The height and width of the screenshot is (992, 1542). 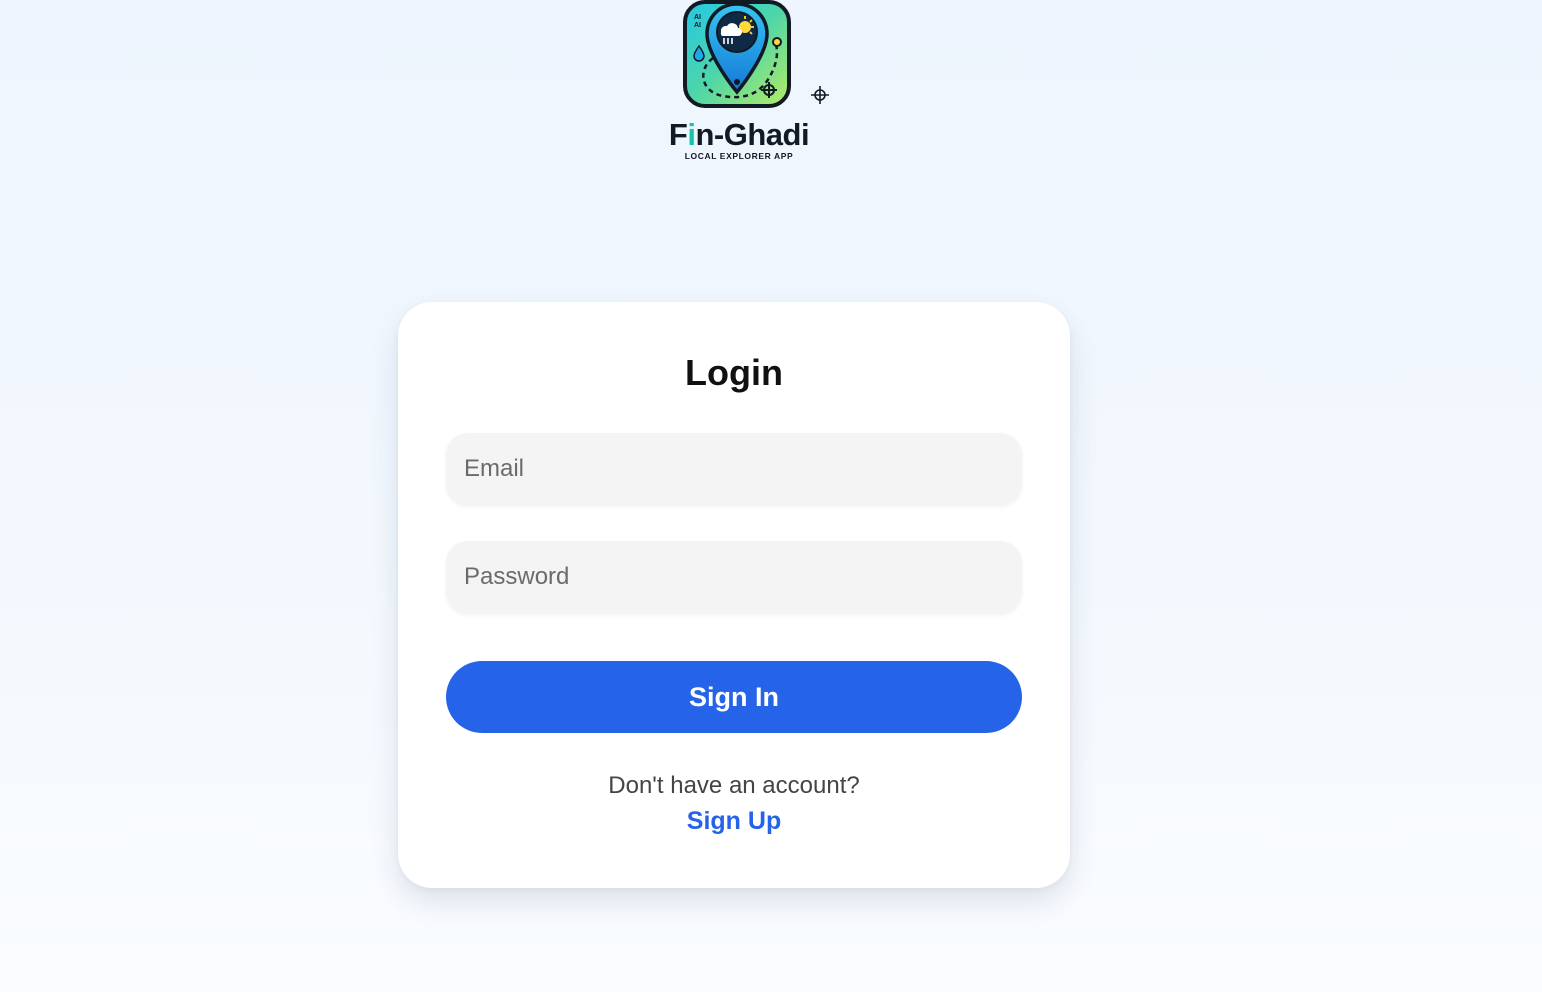 I want to click on login-title: Login, so click(x=734, y=372).